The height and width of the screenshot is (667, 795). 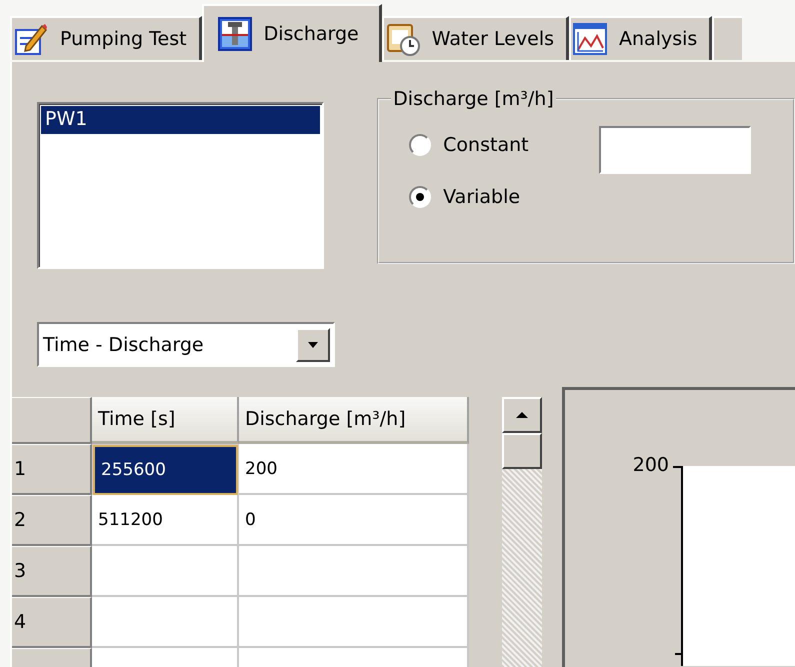 What do you see at coordinates (354, 520) in the screenshot?
I see `table-cell: 0` at bounding box center [354, 520].